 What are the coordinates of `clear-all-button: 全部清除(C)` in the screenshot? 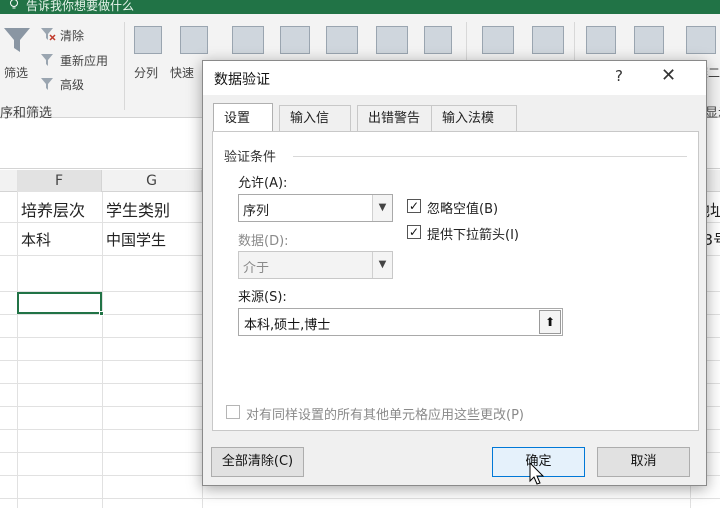 It's located at (257, 462).